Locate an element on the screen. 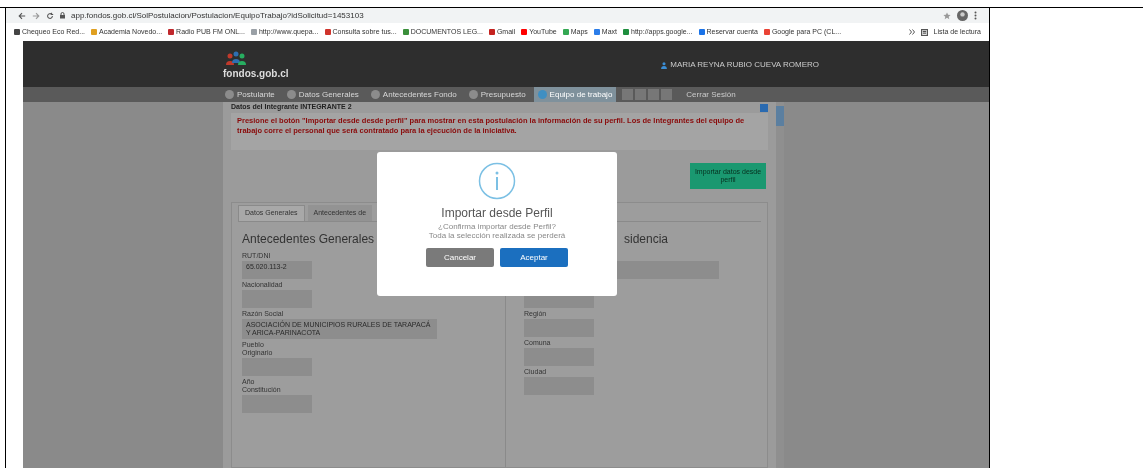 This screenshot has width=1143, height=468. section-heading: sidencia is located at coordinates (647, 239).